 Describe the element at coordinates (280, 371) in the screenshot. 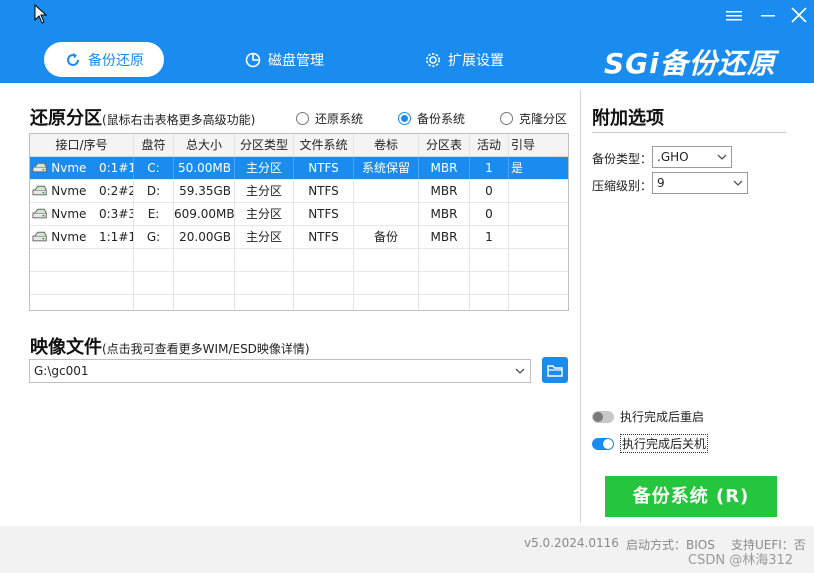

I see `image-path-combobox: G:\gc001` at that location.